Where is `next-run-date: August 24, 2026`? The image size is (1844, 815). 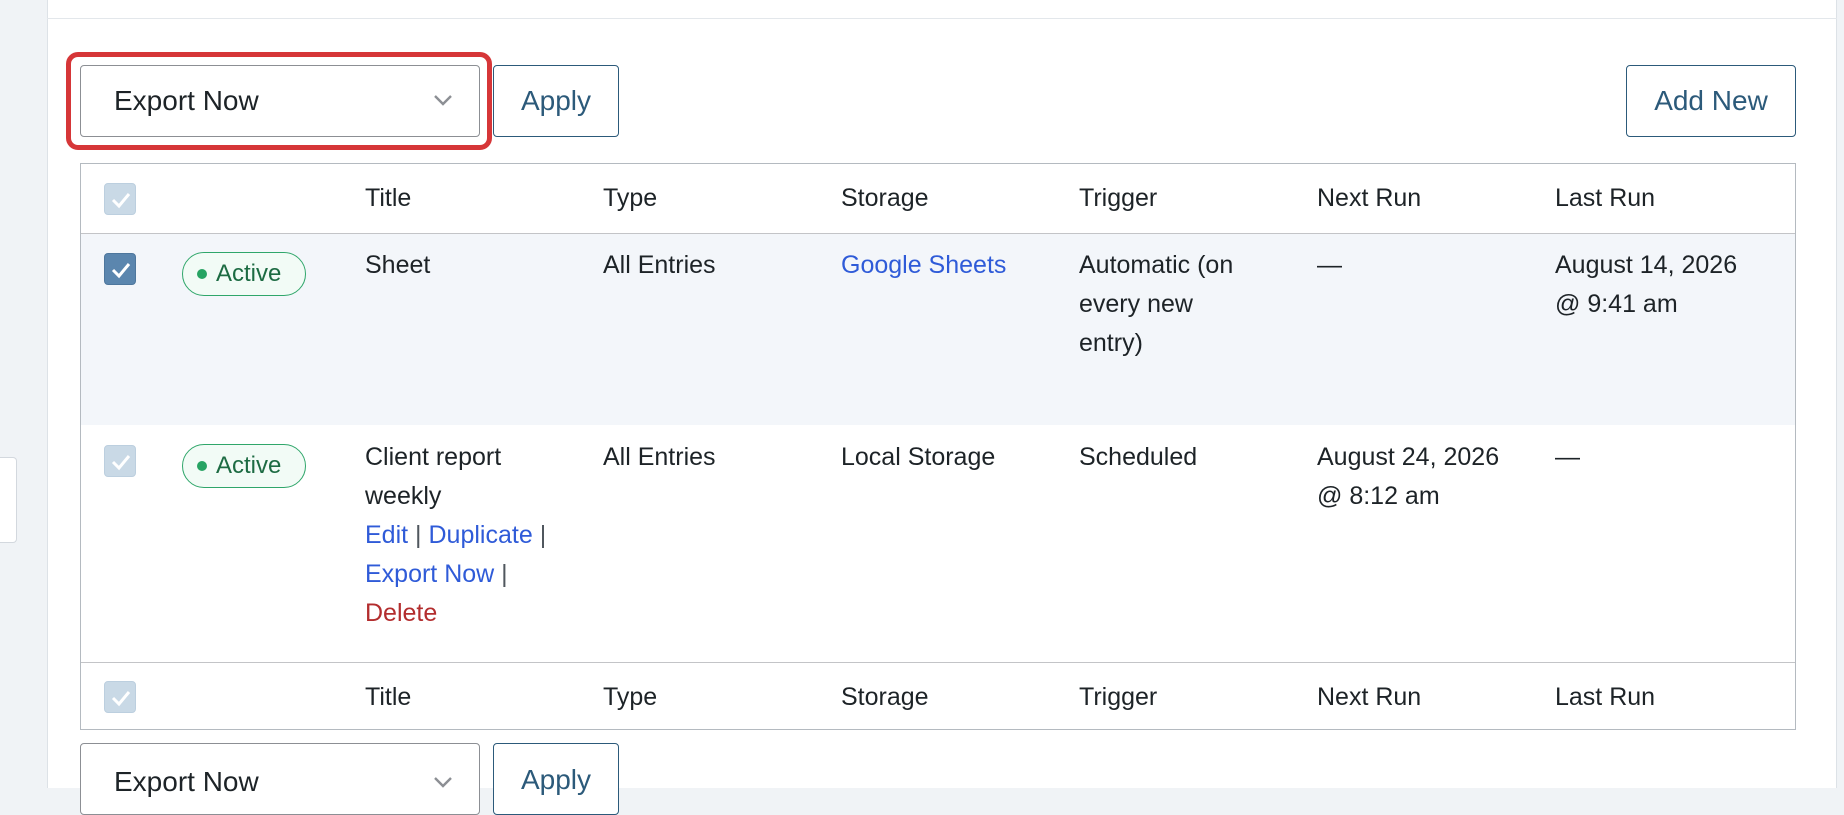 next-run-date: August 24, 2026 is located at coordinates (1408, 457).